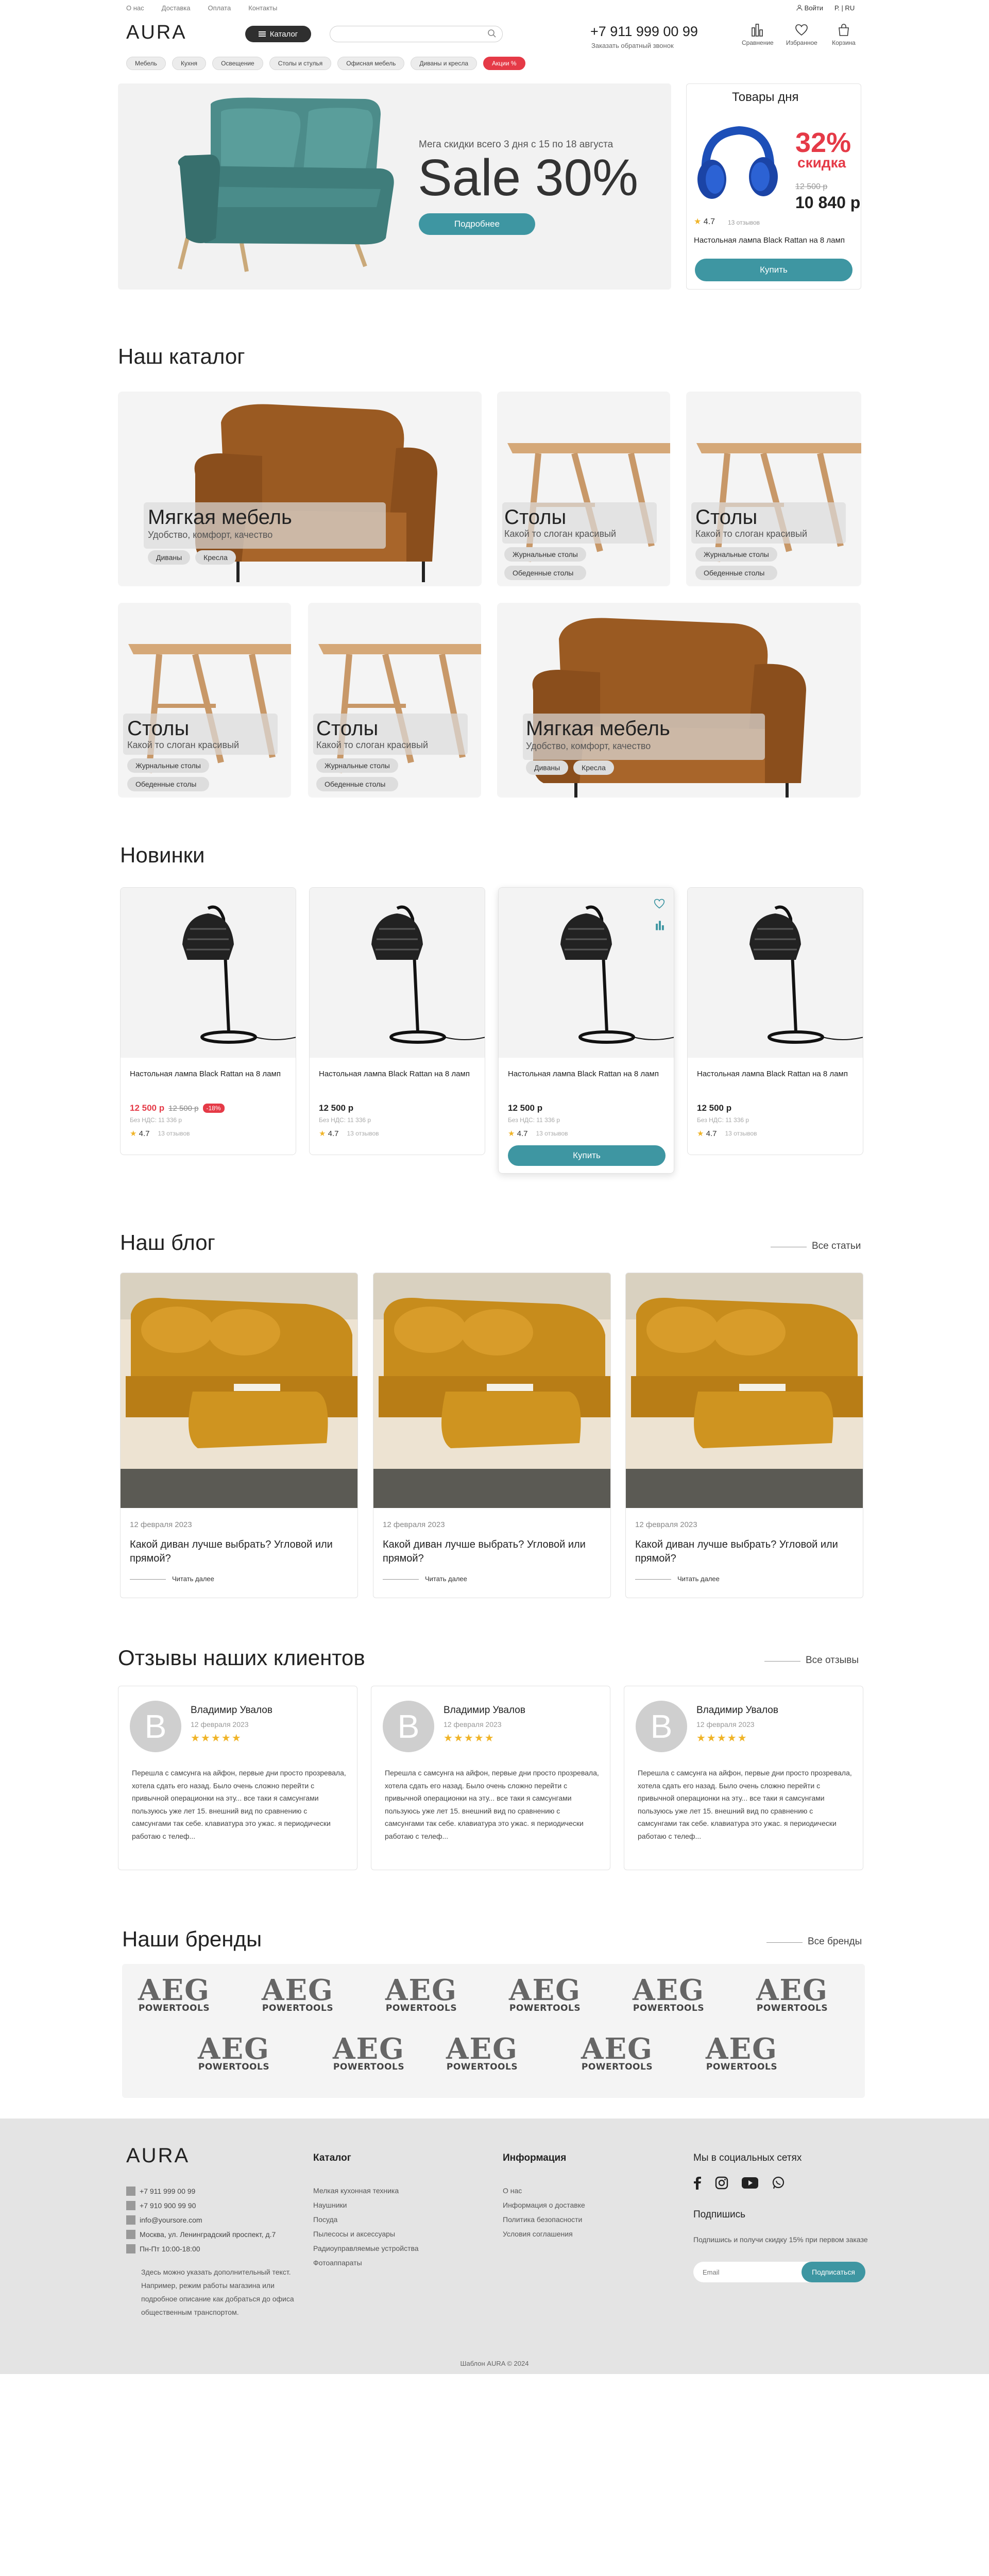 The image size is (989, 2576). I want to click on top-link-about: О нас, so click(135, 8).